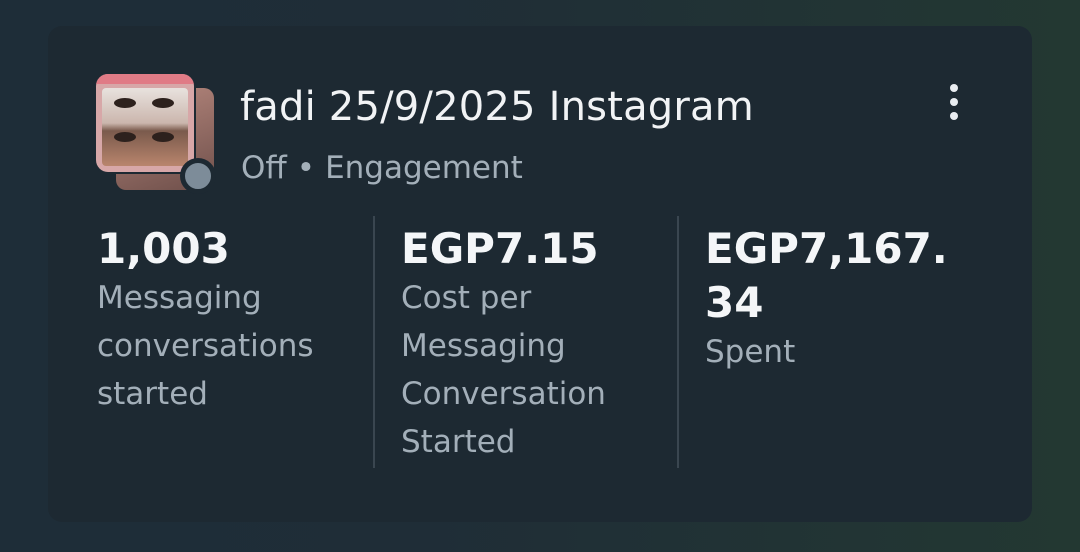 Image resolution: width=1080 pixels, height=552 pixels. Describe the element at coordinates (497, 107) in the screenshot. I see `campaign-title: fadi 25/9/2025 Instagram` at that location.